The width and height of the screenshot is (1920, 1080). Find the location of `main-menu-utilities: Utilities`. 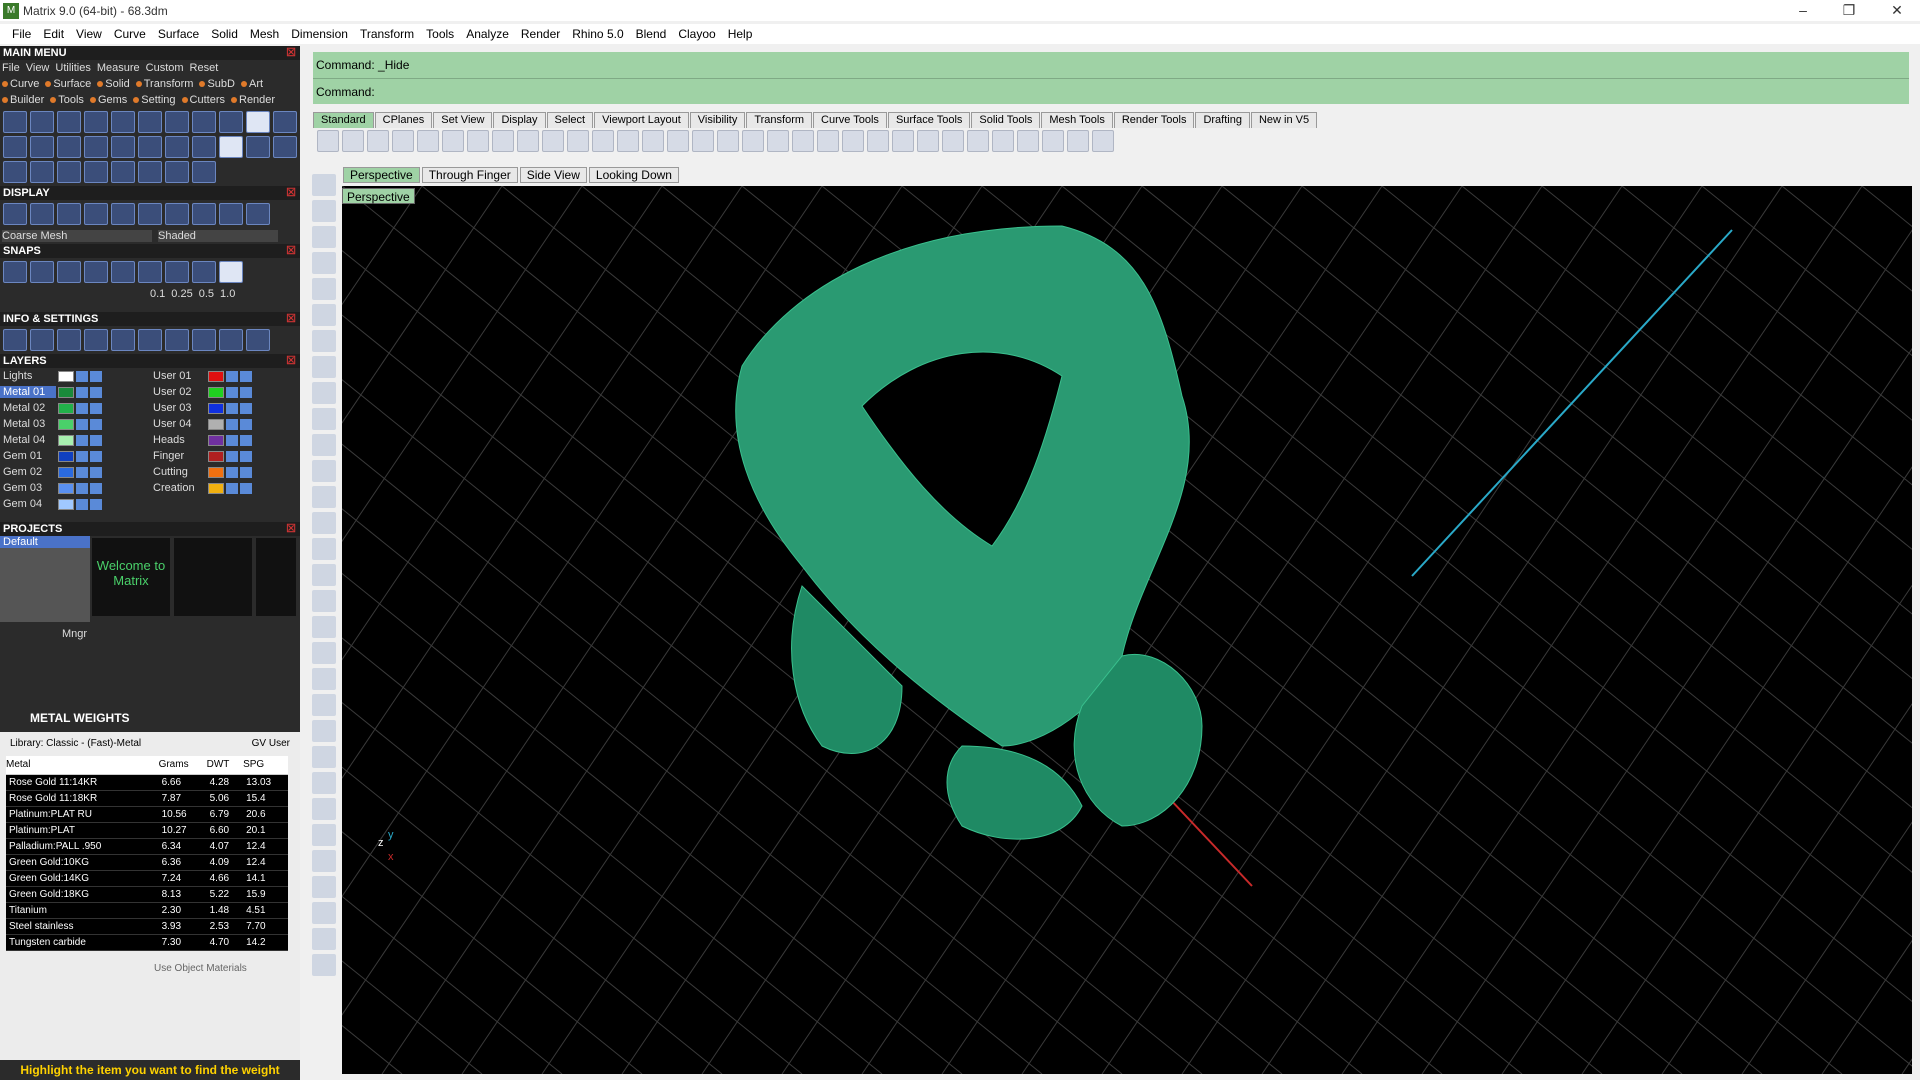

main-menu-utilities: Utilities is located at coordinates (72, 68).